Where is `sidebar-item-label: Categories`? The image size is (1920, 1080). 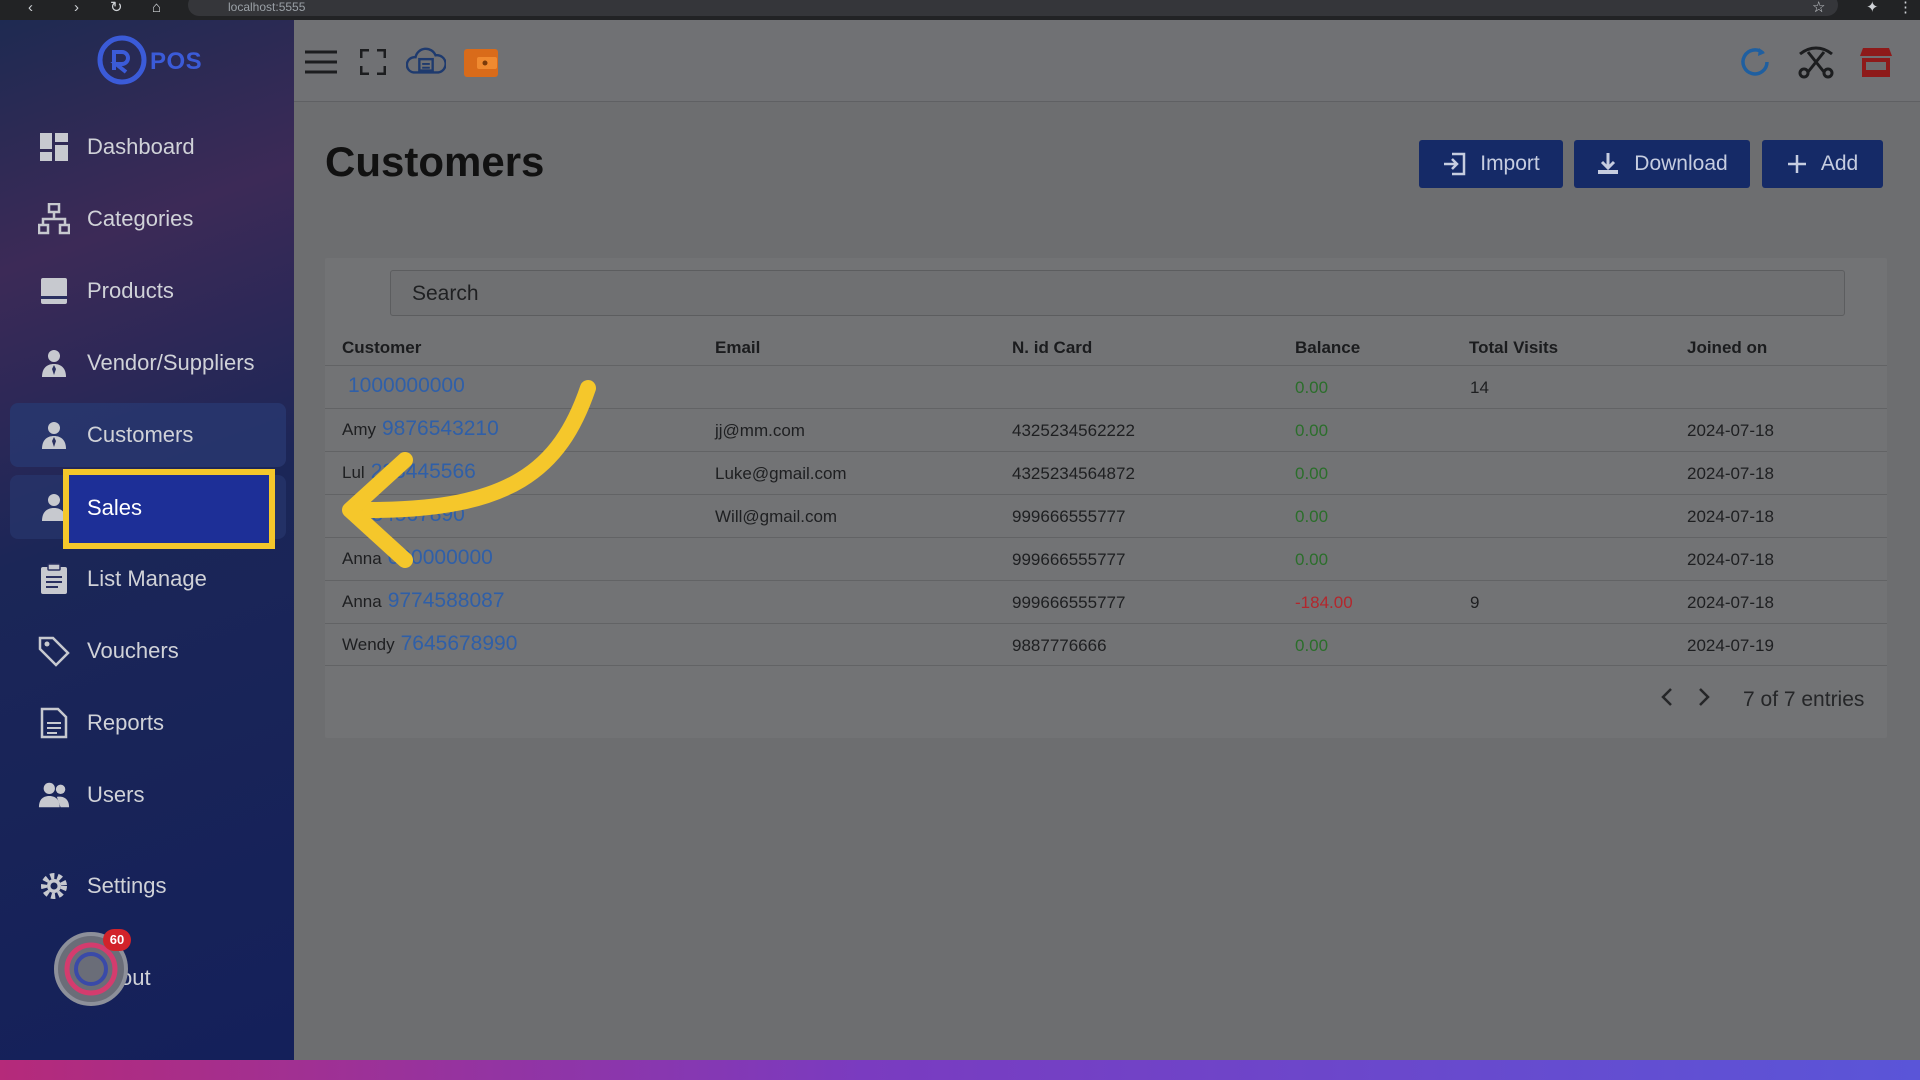
sidebar-item-label: Categories is located at coordinates (140, 218).